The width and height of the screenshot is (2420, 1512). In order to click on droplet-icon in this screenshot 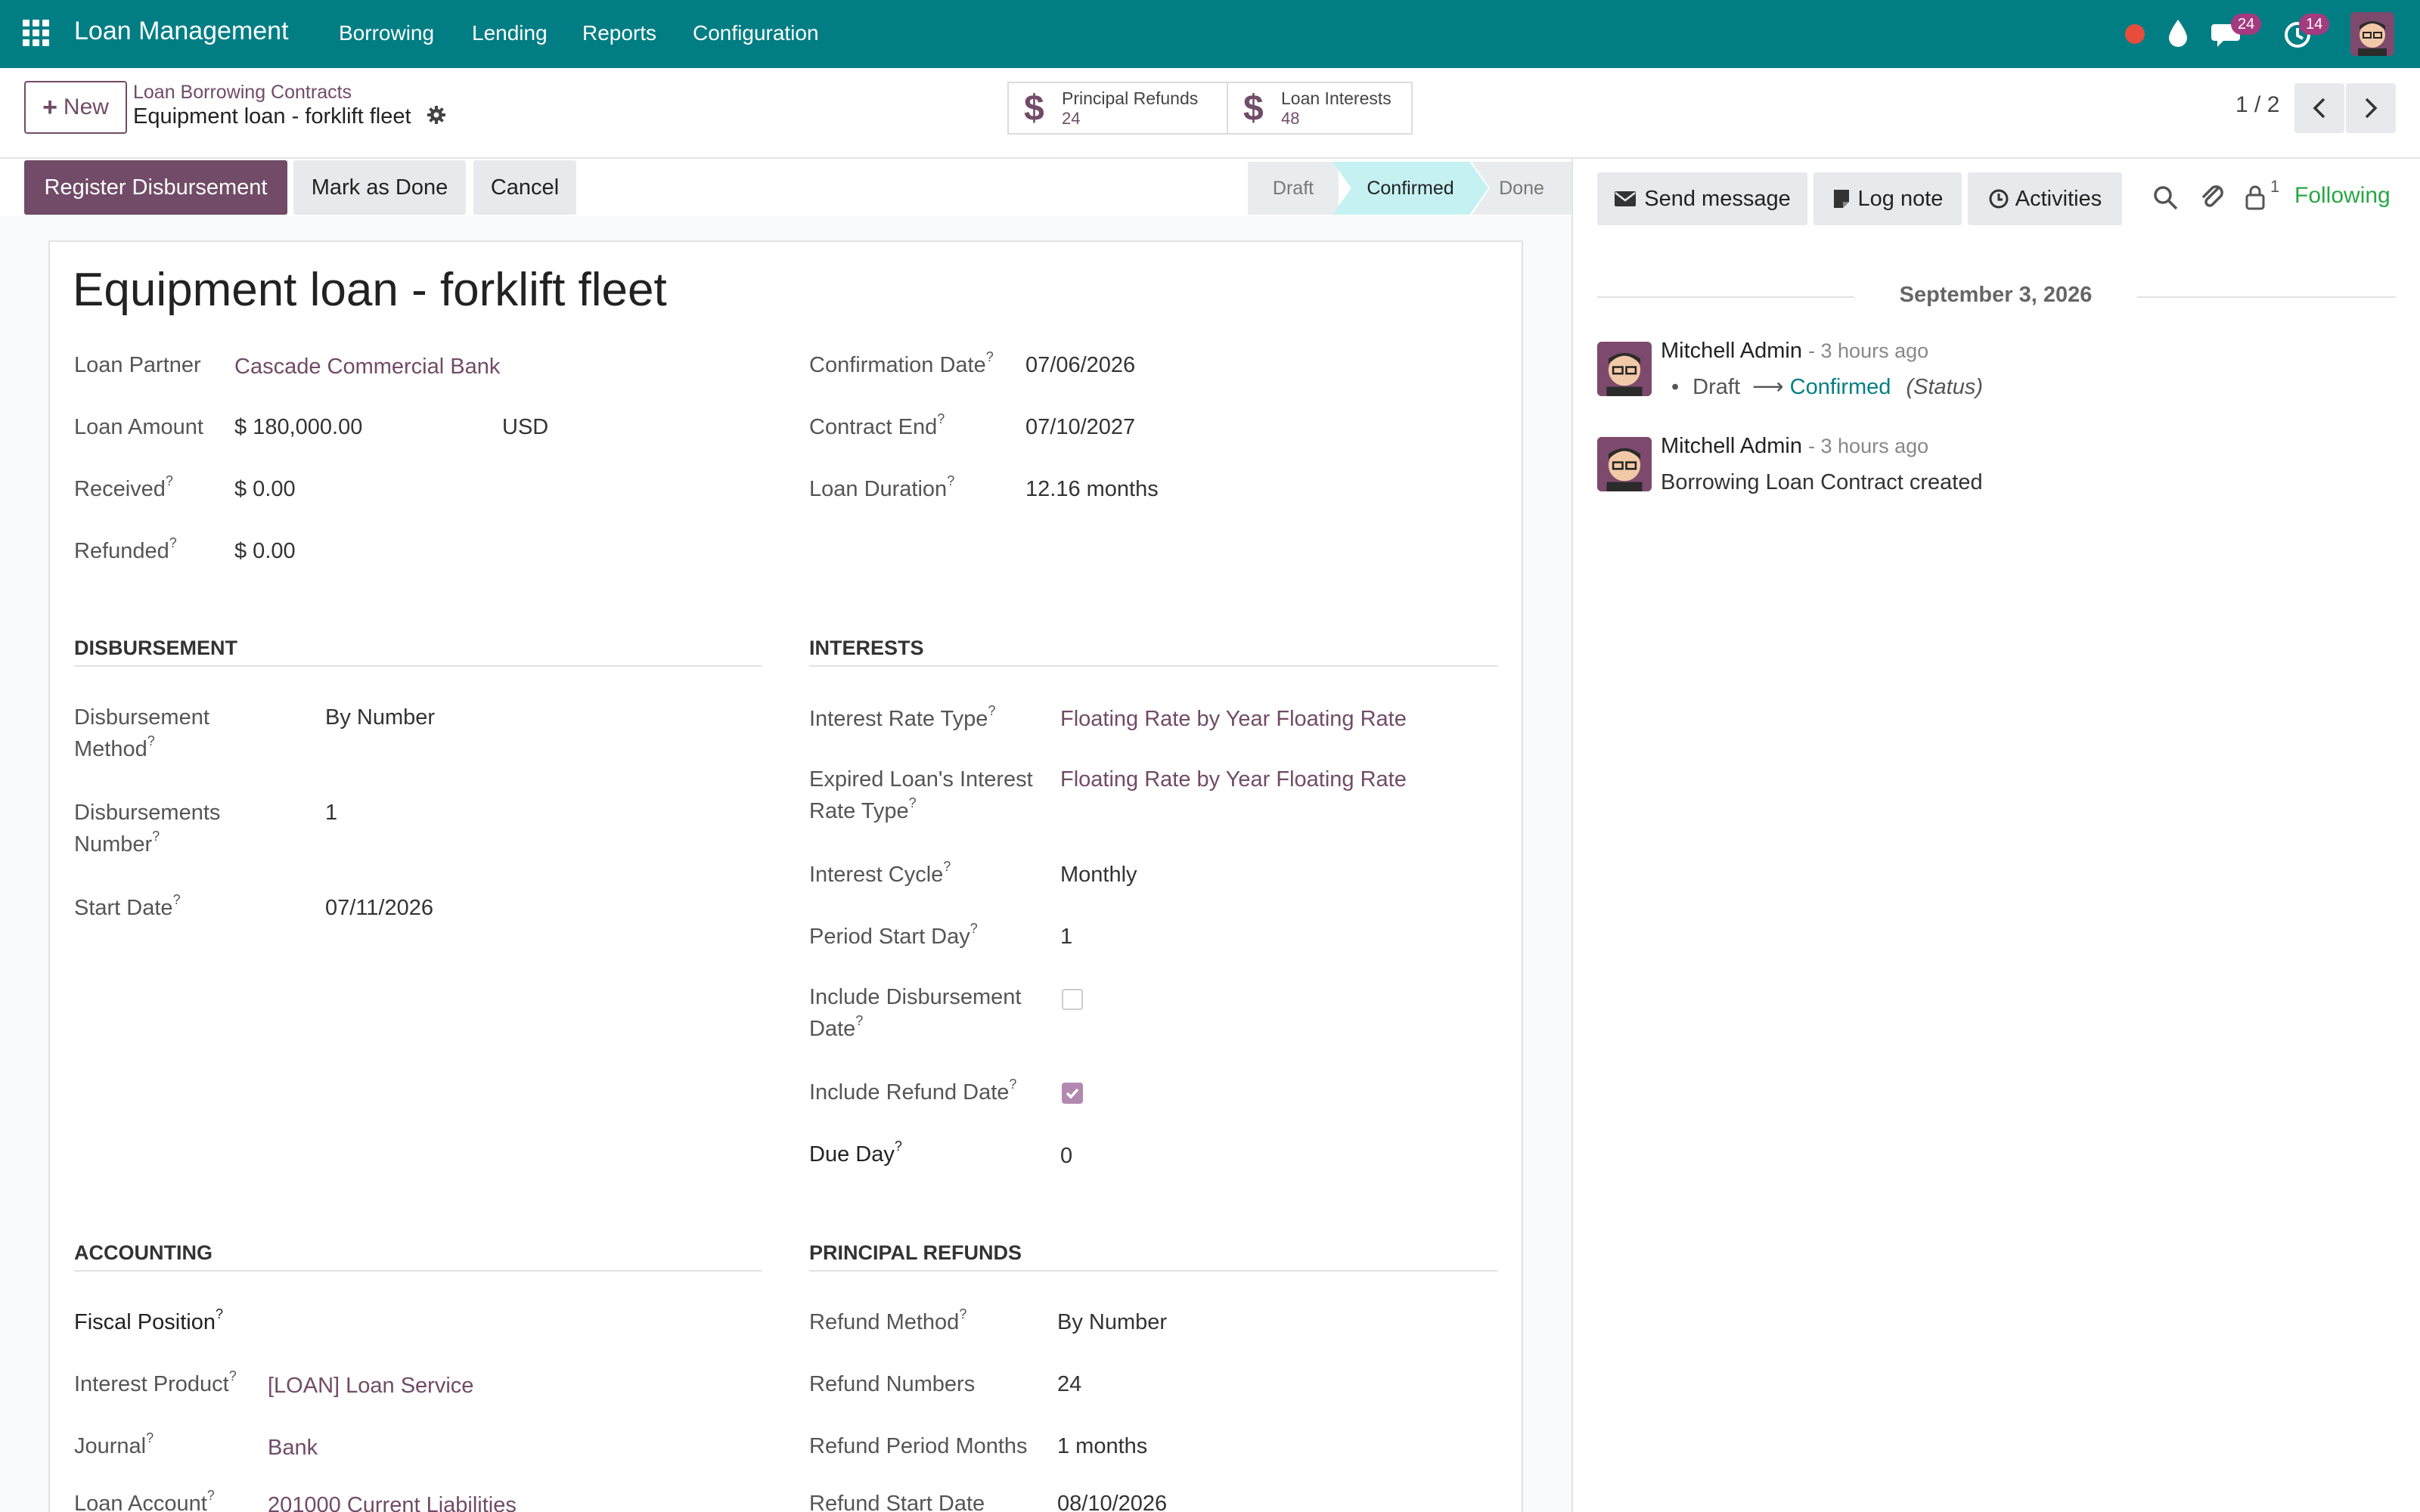, I will do `click(2178, 33)`.